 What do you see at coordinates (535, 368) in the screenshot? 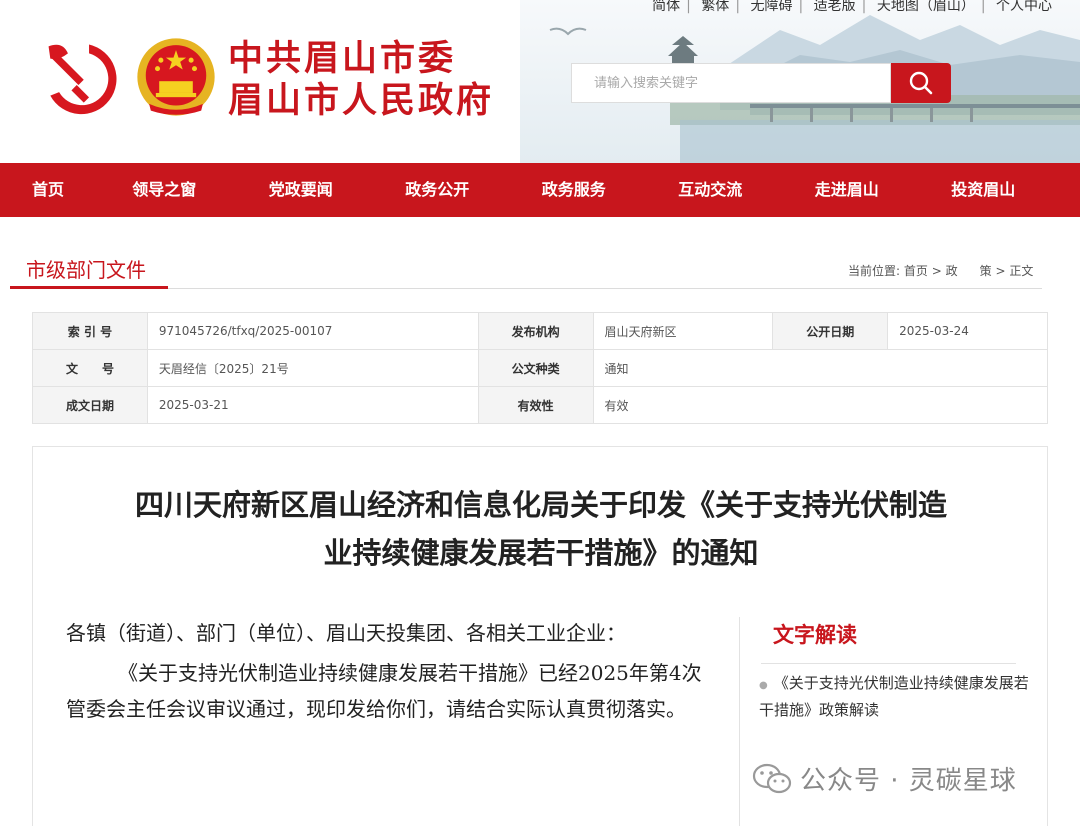
I see `meta-label: 公文种类` at bounding box center [535, 368].